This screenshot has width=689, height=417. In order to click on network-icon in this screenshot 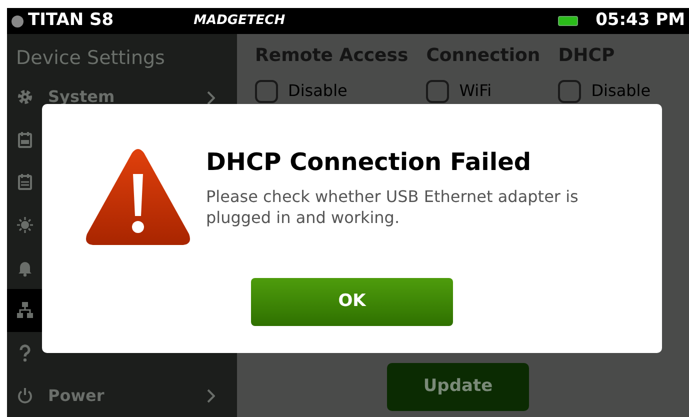, I will do `click(25, 310)`.